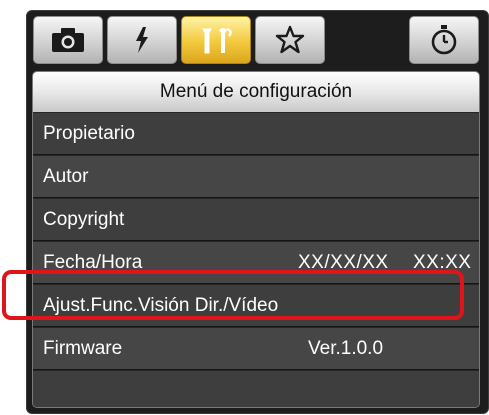  What do you see at coordinates (256, 92) in the screenshot?
I see `menu-title: Menú de configuración` at bounding box center [256, 92].